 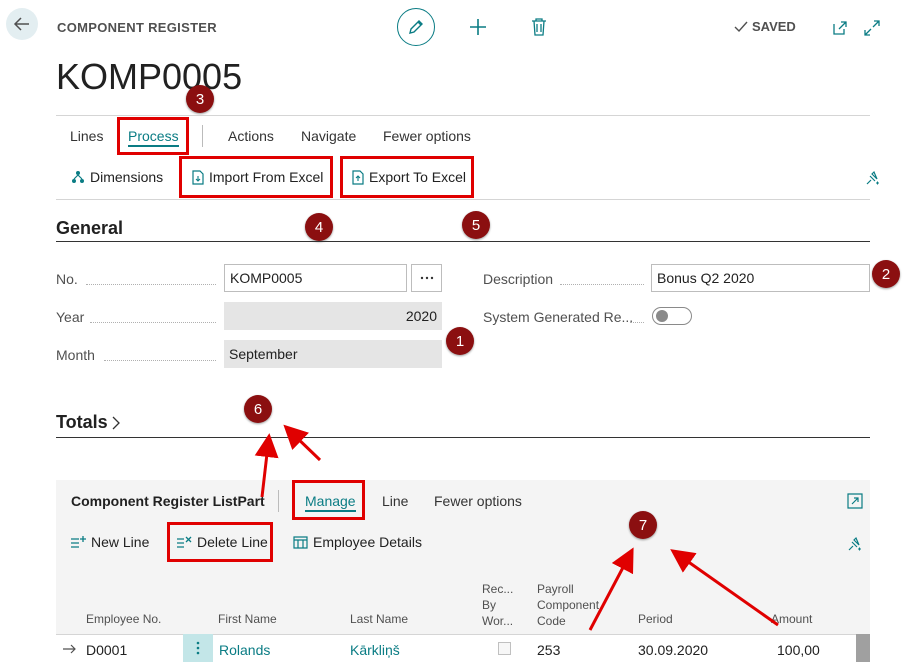 I want to click on arrow-6-up, so click(x=266, y=465).